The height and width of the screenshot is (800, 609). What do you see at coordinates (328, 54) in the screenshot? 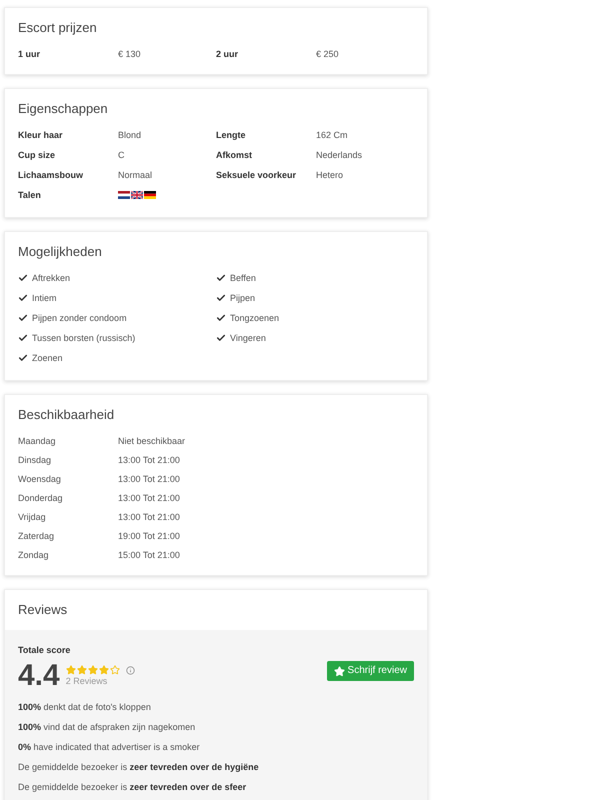
I see `price-value: € 250` at bounding box center [328, 54].